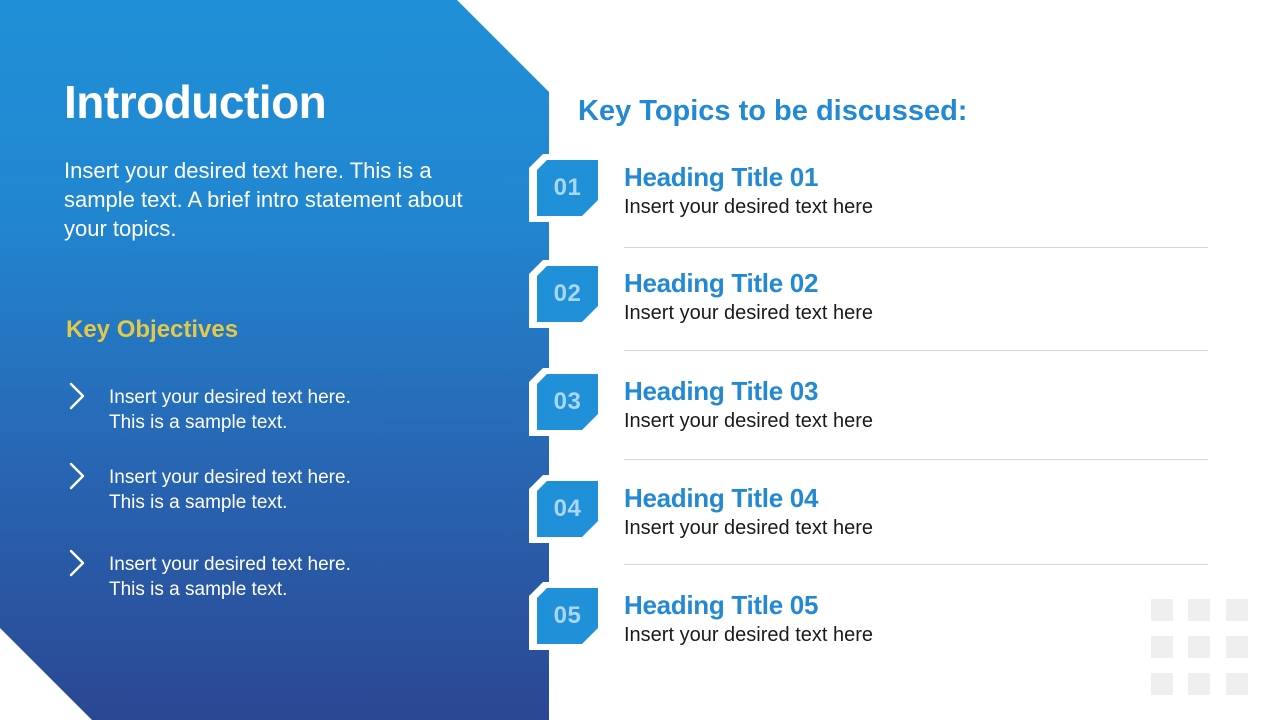  I want to click on topic-heading: Heading Title 01, so click(721, 177).